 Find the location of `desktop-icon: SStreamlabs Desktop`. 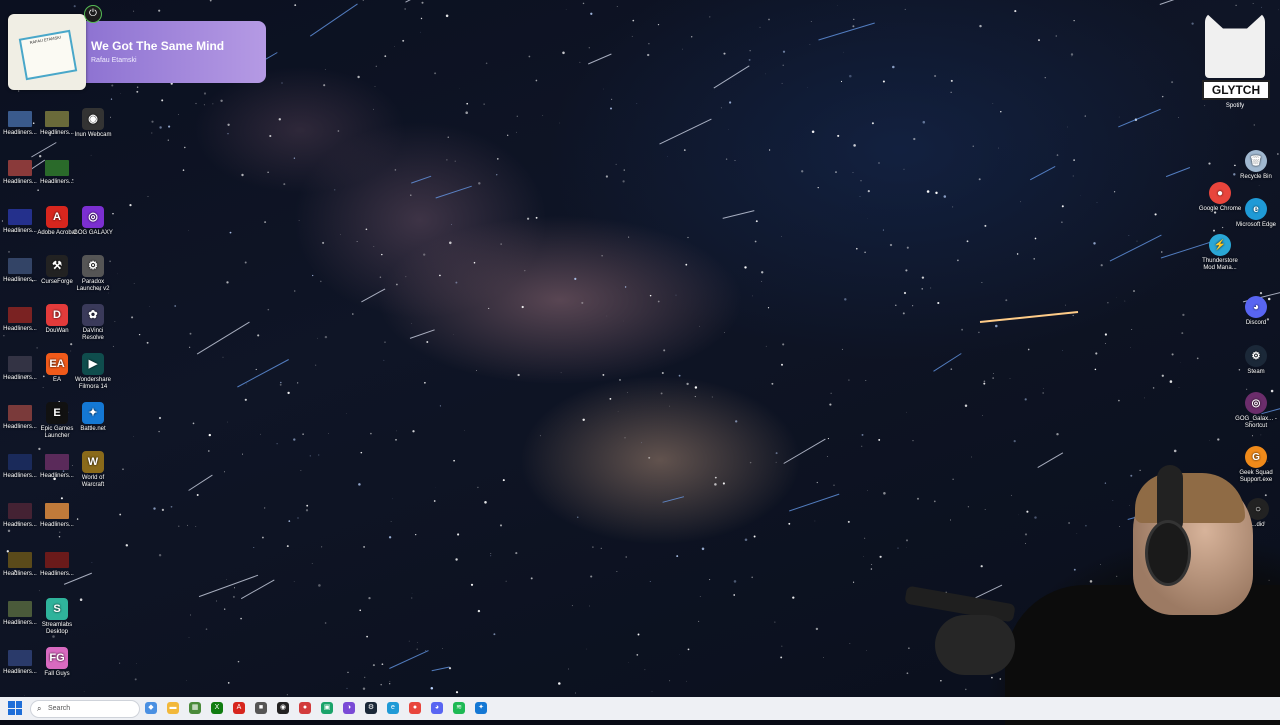

desktop-icon: SStreamlabs Desktop is located at coordinates (57, 617).